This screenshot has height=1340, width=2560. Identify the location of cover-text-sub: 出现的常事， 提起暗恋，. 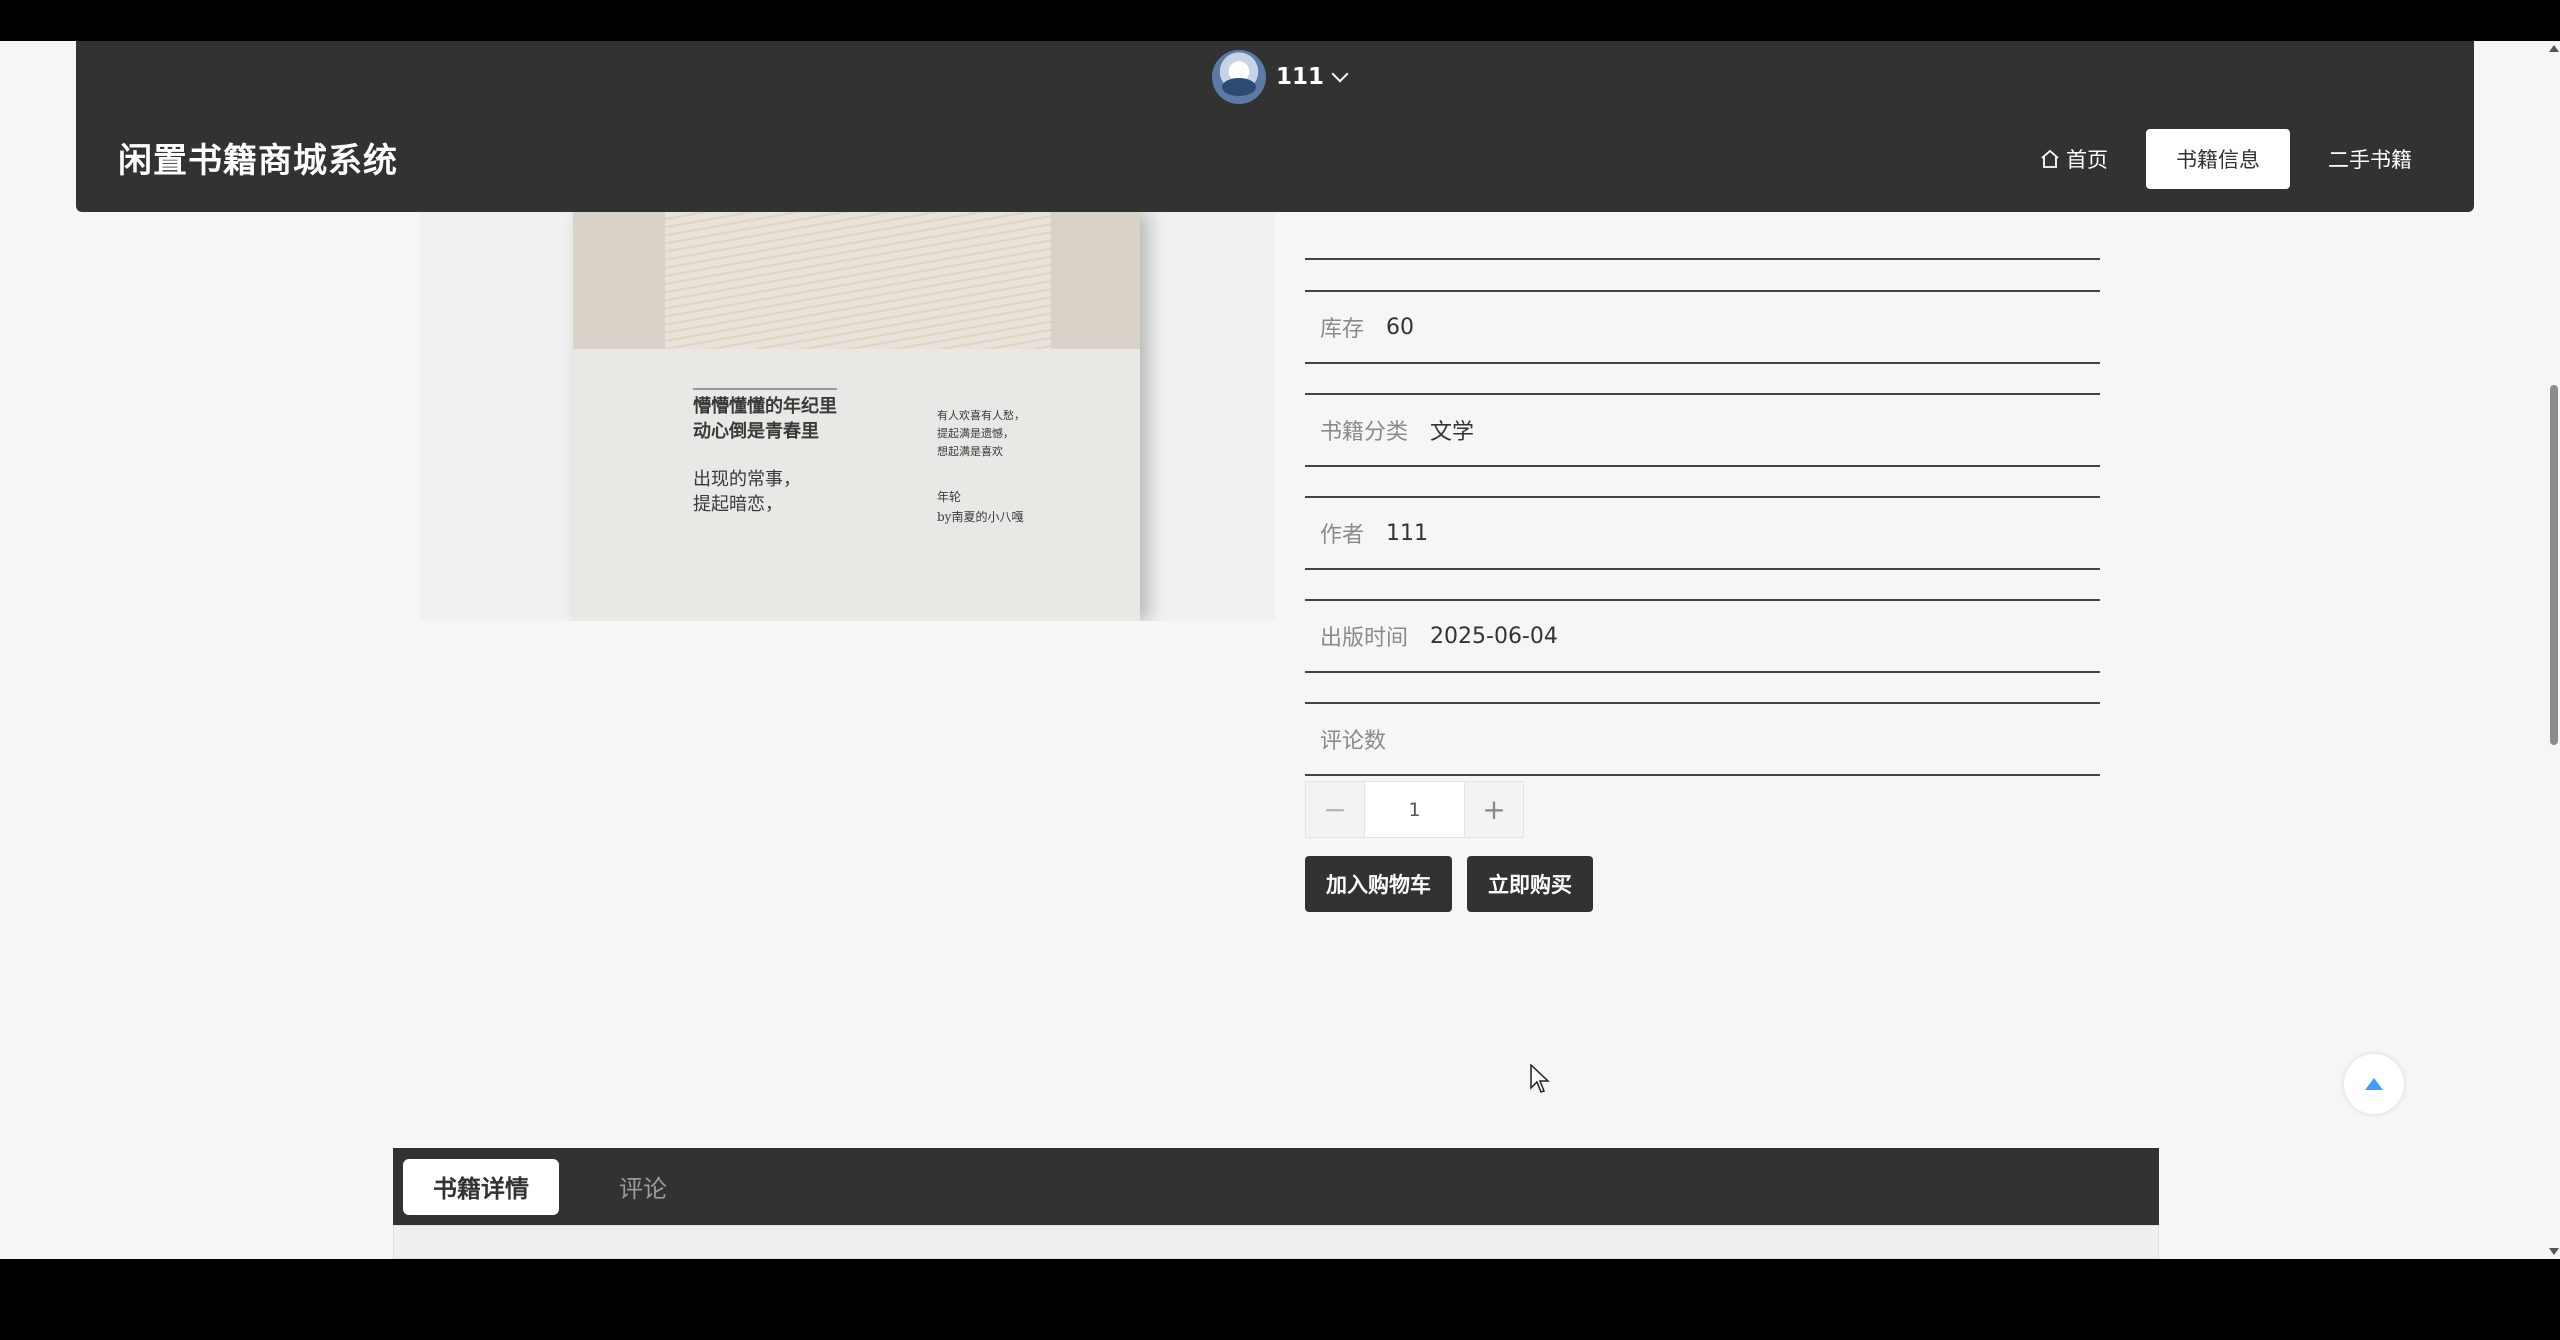
(747, 492).